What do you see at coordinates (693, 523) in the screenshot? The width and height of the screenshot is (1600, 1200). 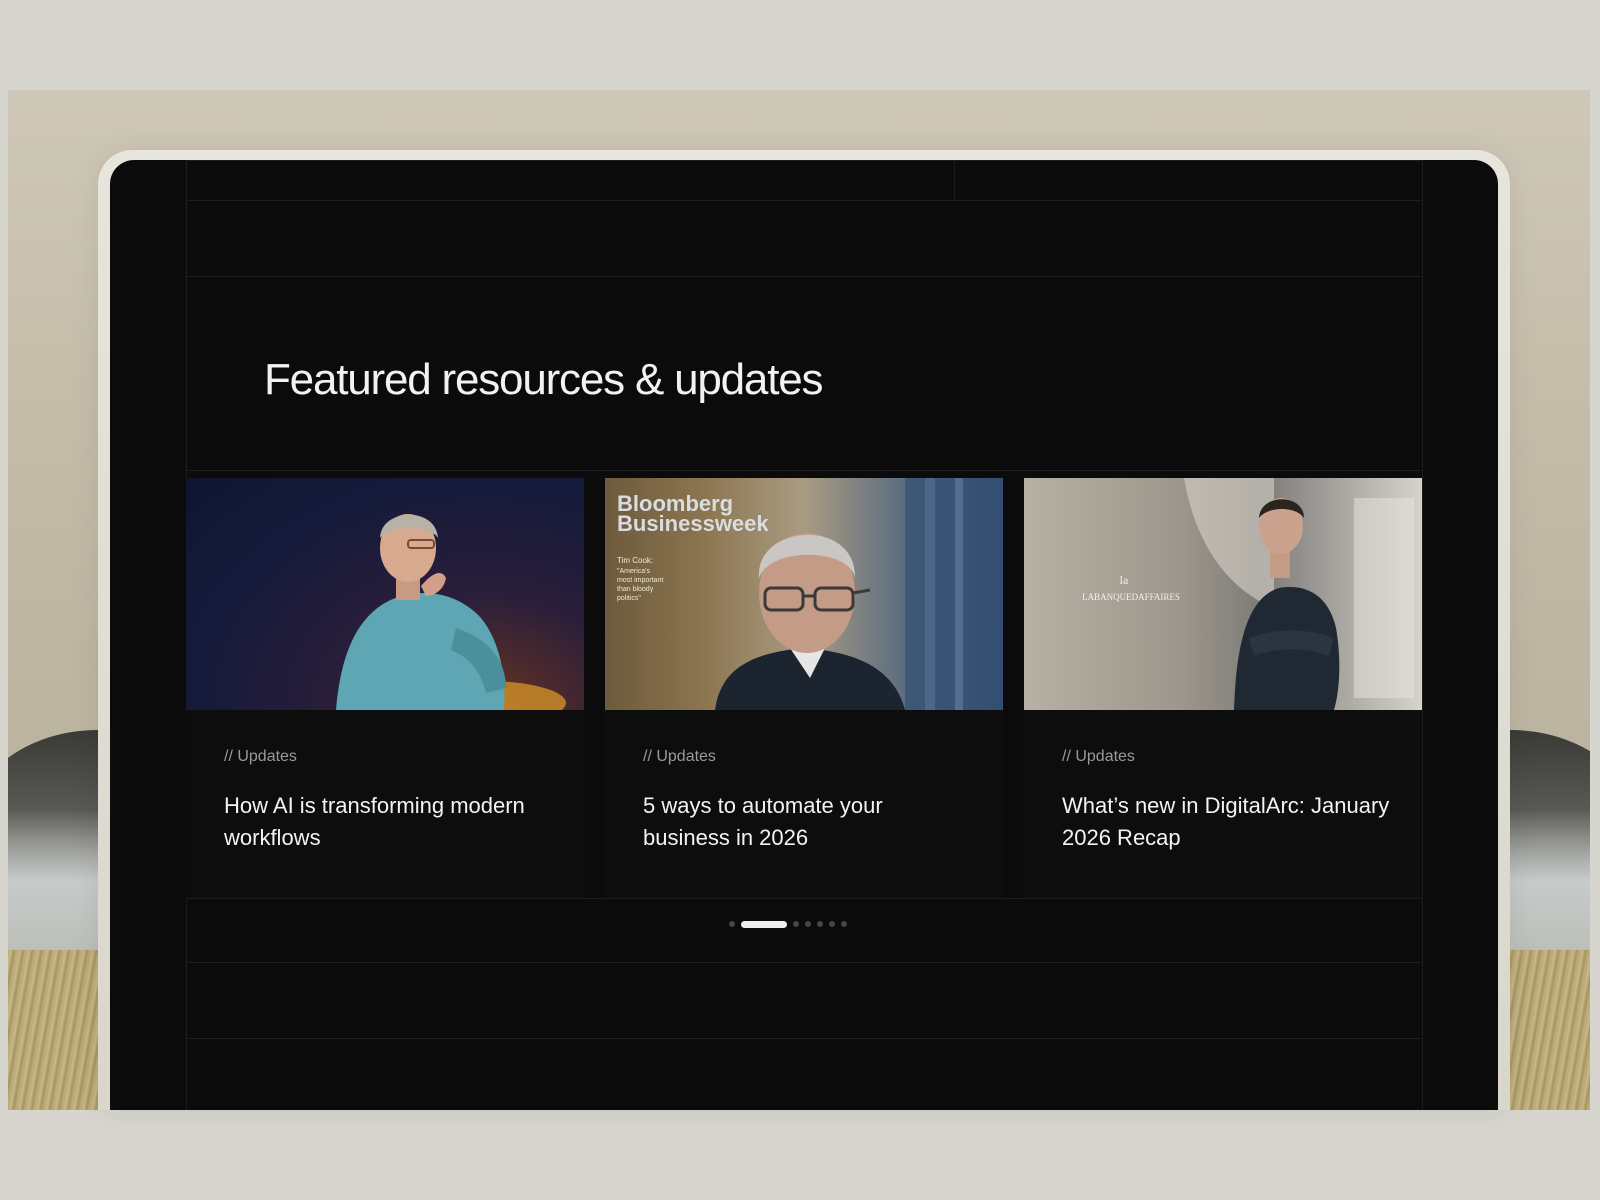 I see `masthead-line2: Businessweek` at bounding box center [693, 523].